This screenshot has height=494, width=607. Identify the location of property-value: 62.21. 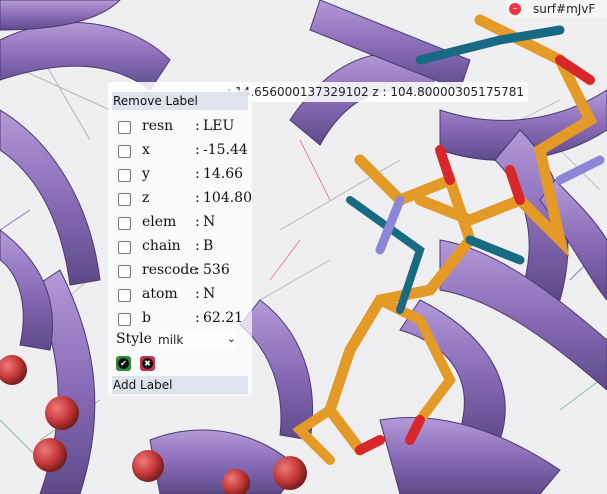
(223, 318).